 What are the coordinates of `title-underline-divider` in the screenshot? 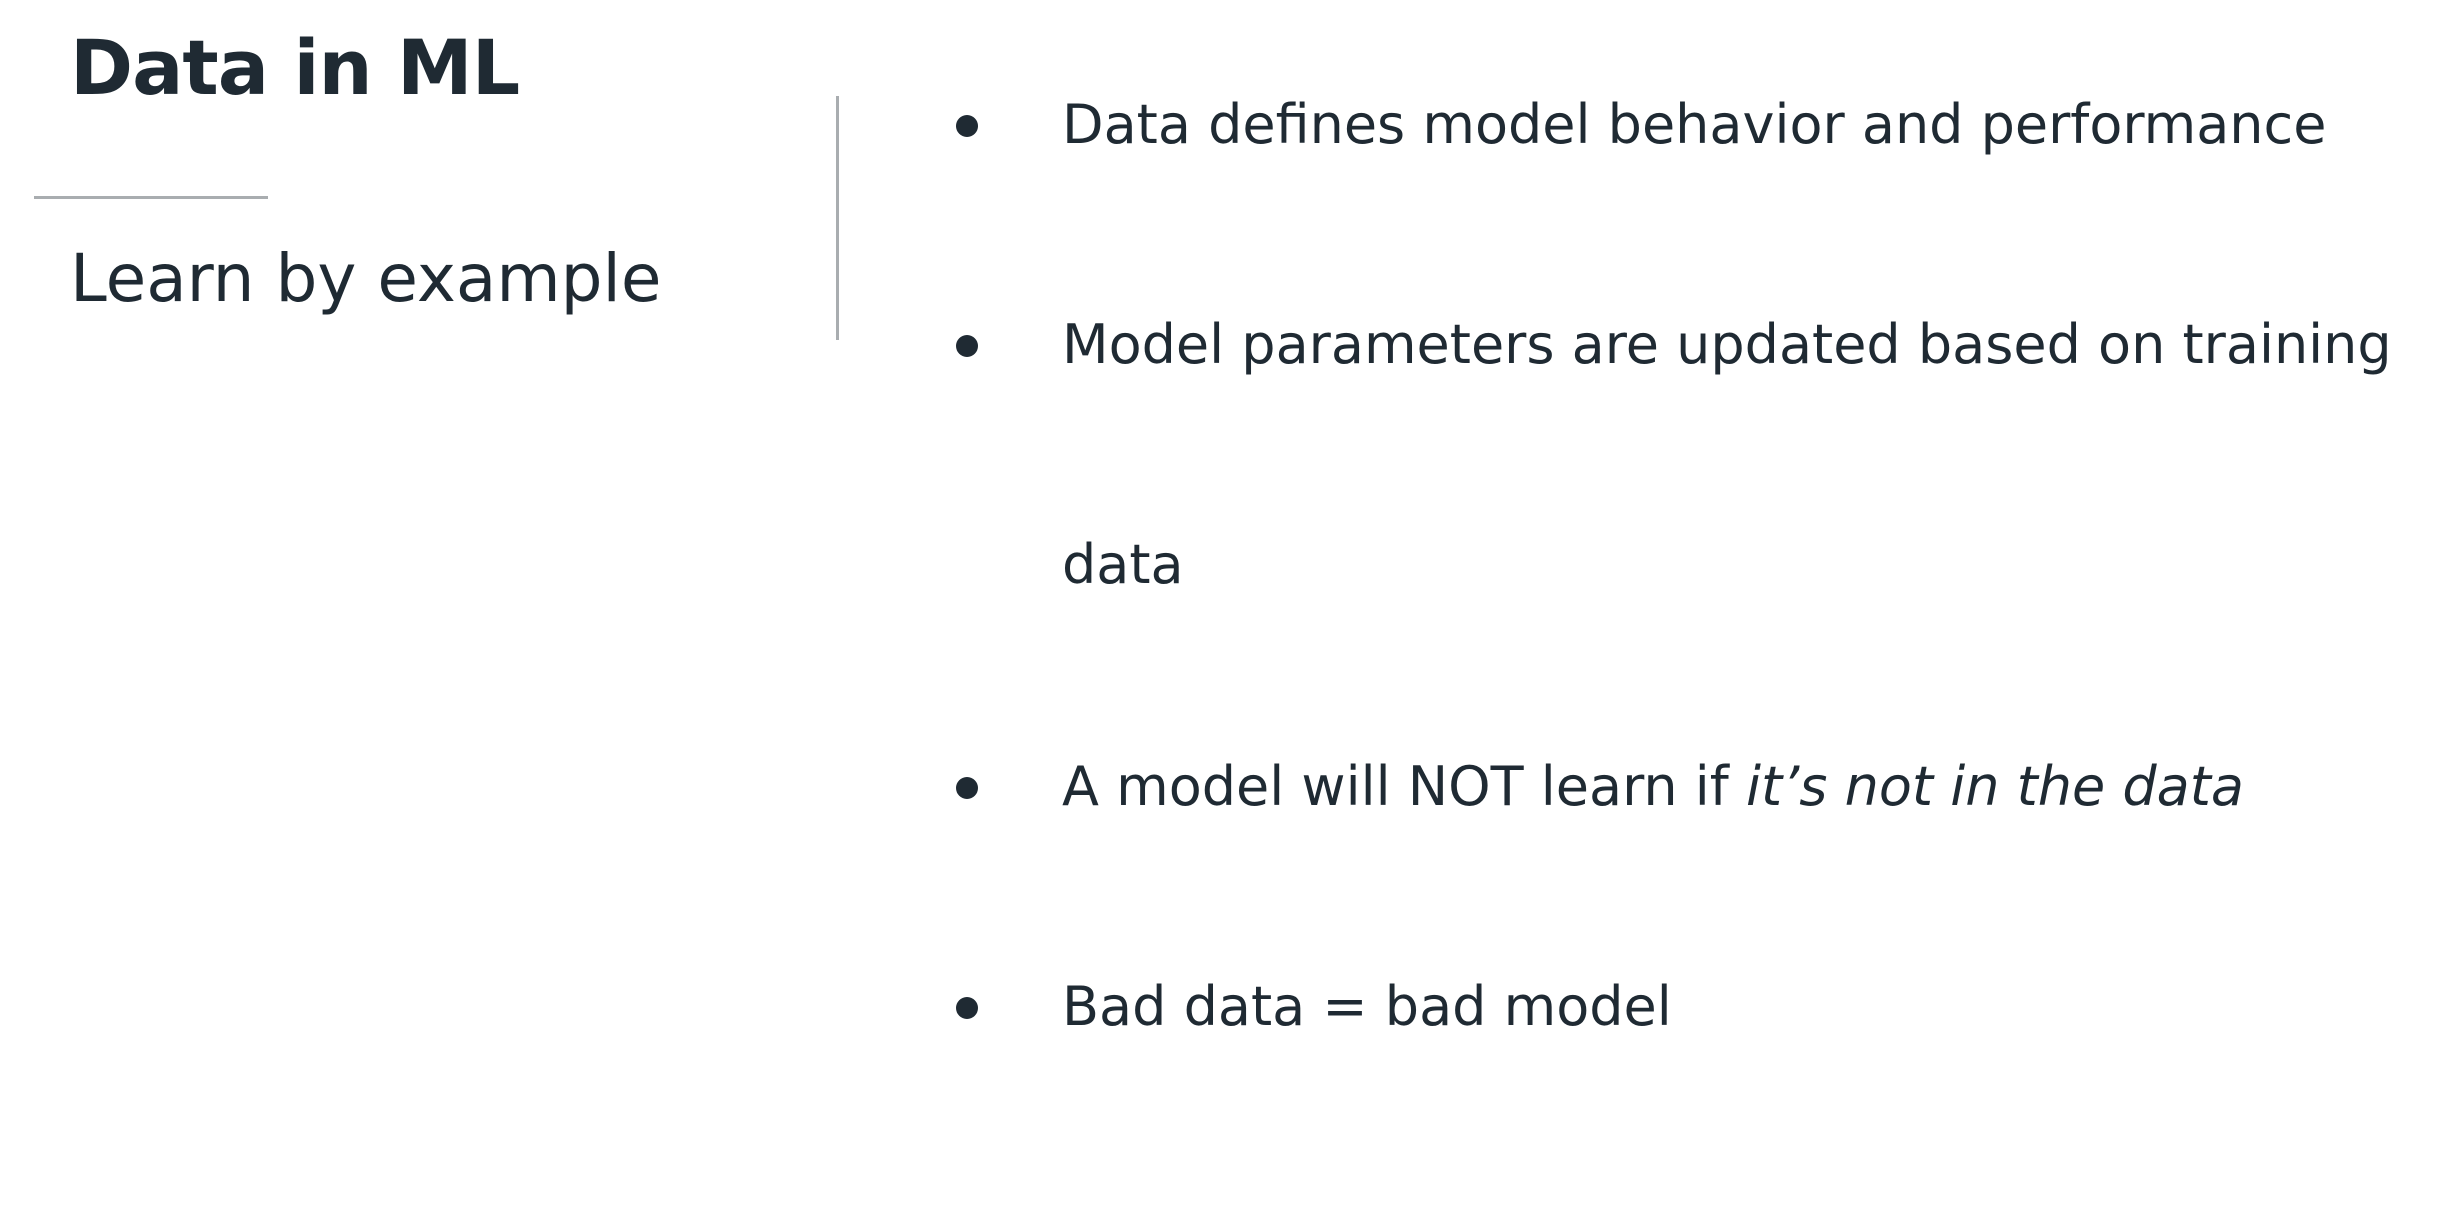 It's located at (151, 197).